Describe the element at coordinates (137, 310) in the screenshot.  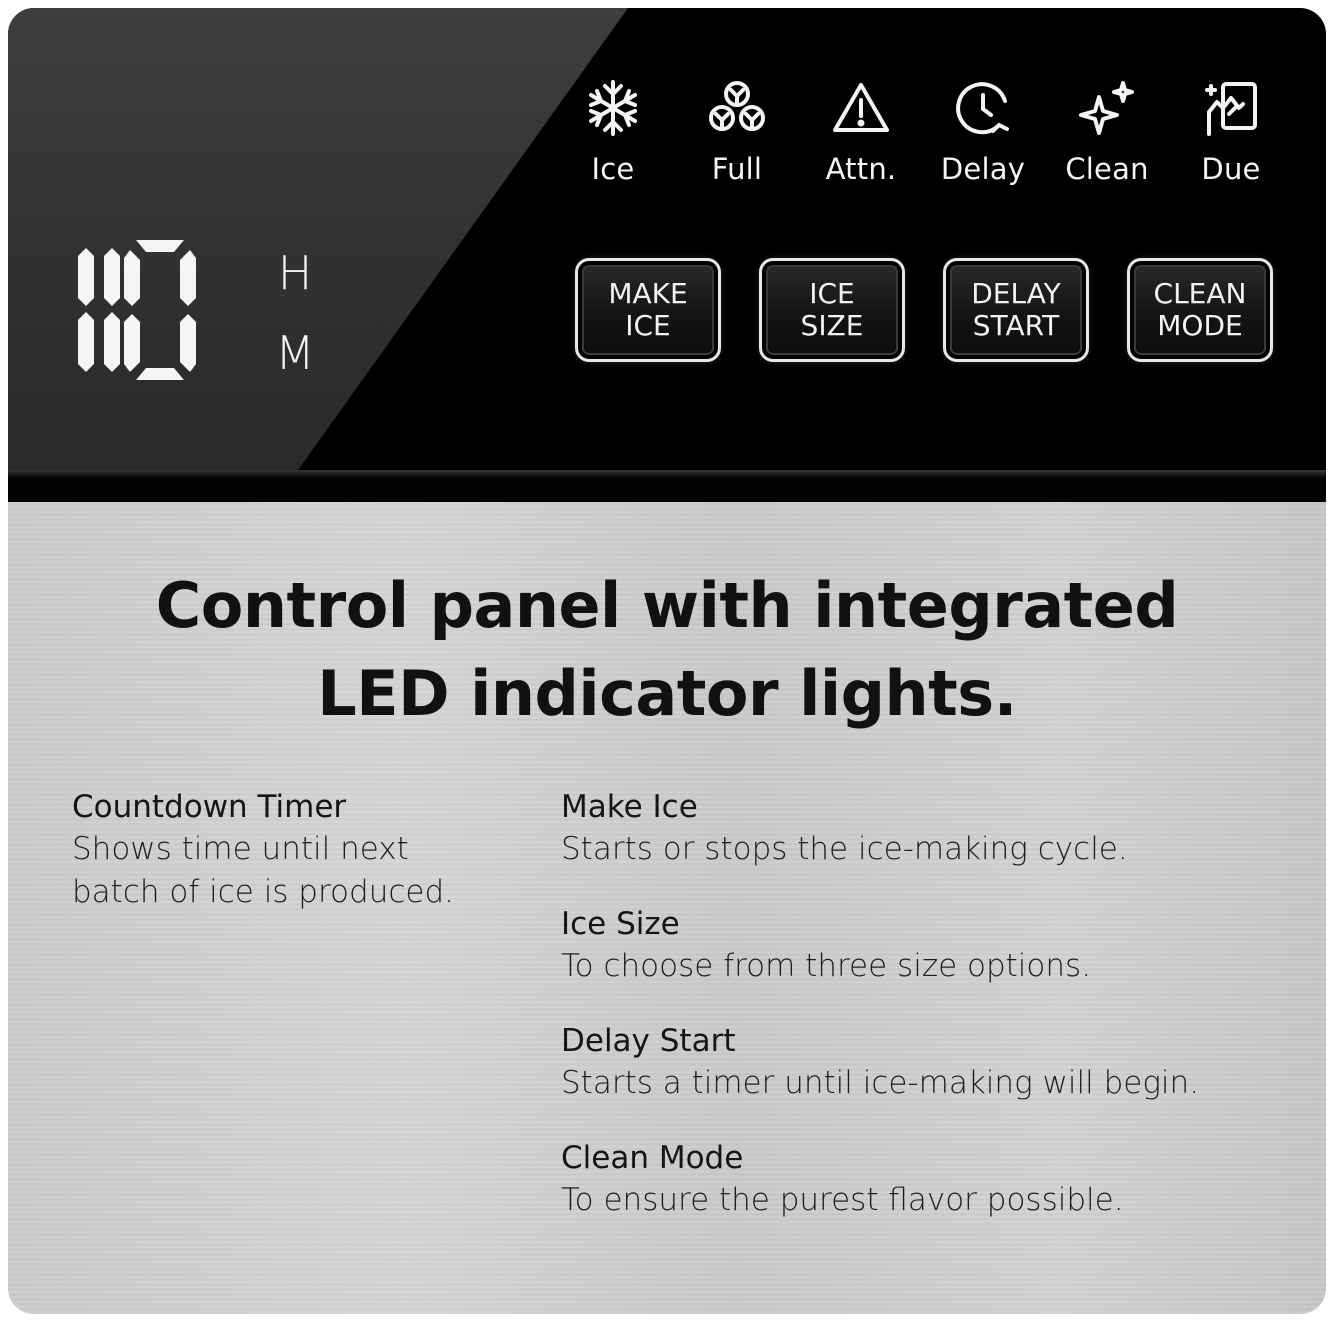
I see `countdown-led-display` at that location.